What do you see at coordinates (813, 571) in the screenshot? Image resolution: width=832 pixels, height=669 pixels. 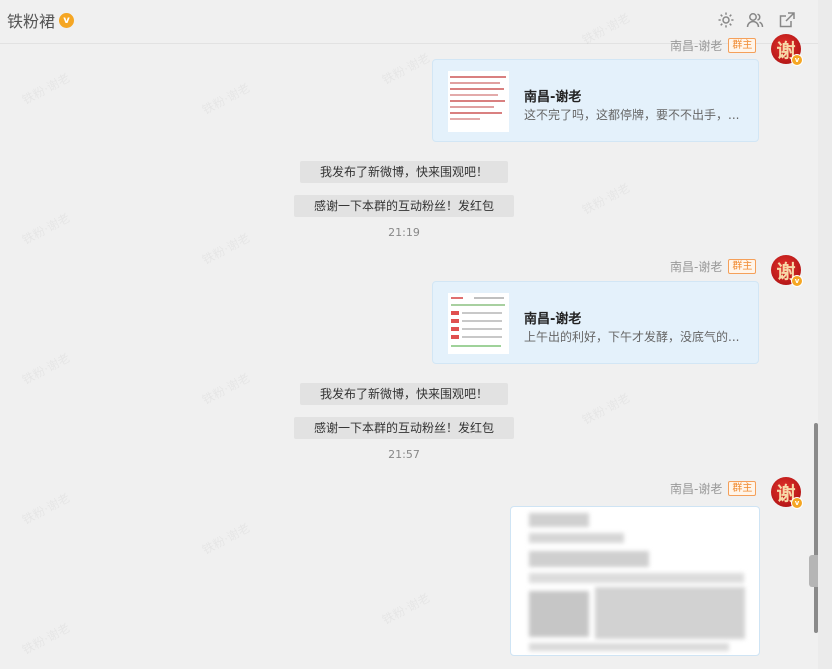 I see `side-panel-handle` at bounding box center [813, 571].